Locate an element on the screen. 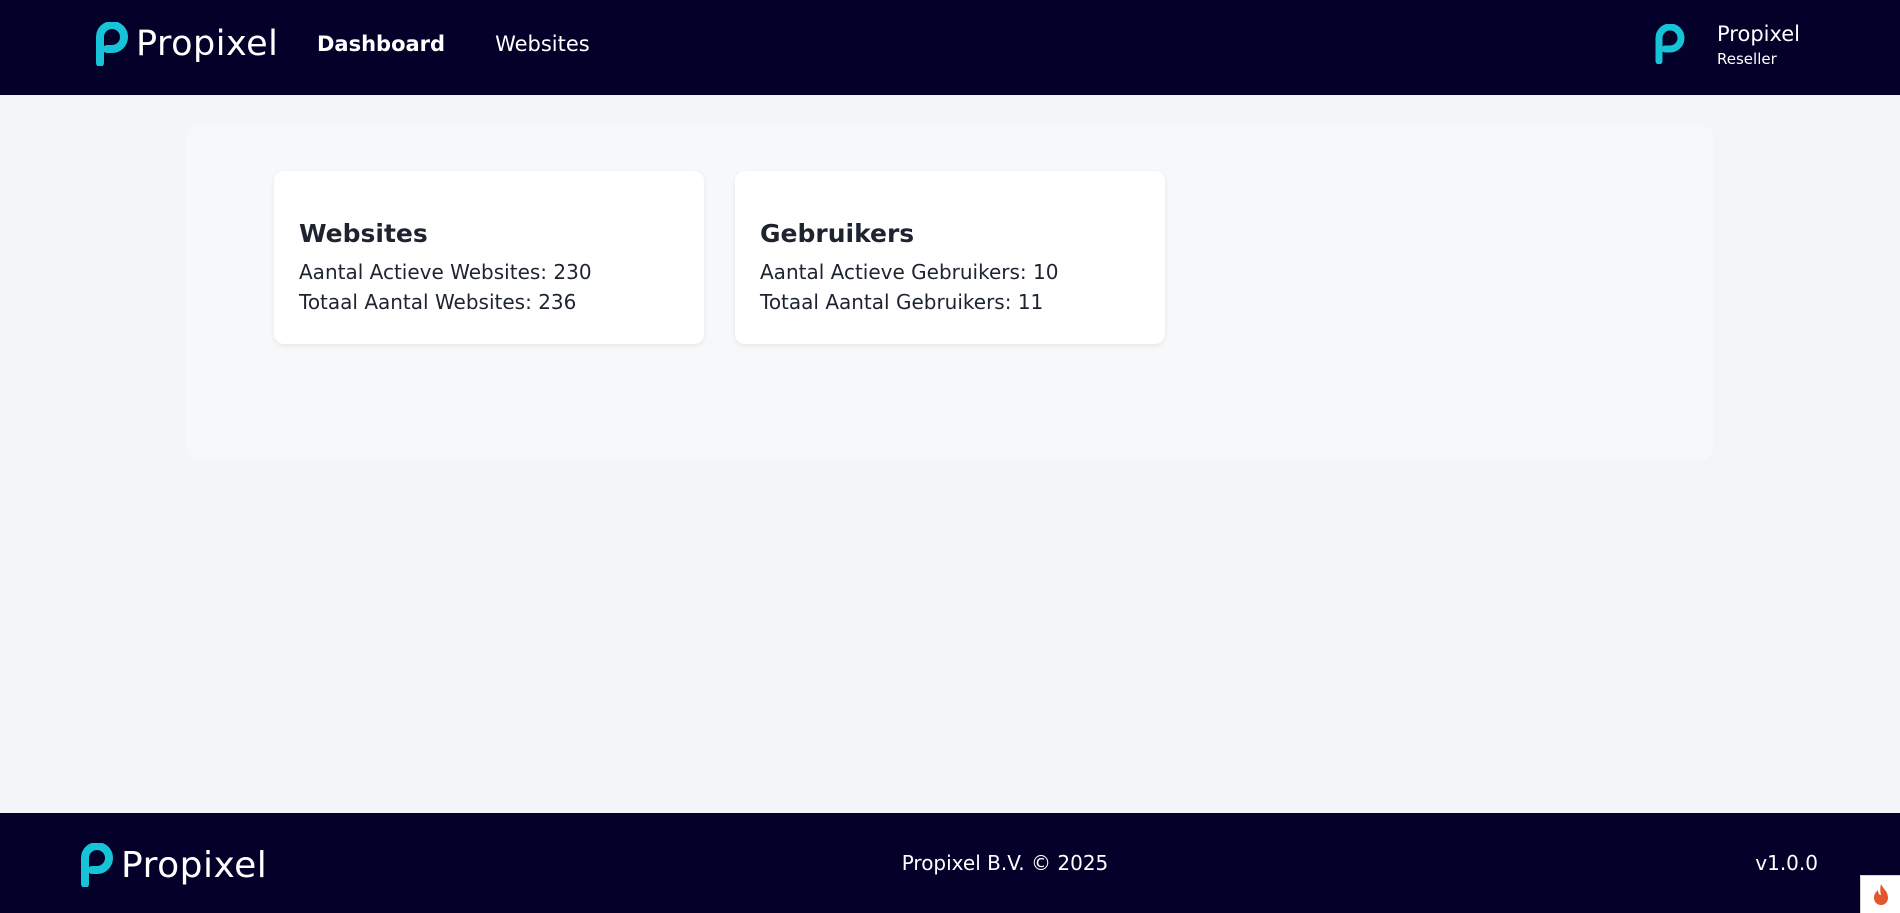  copyright-text: Propixel B.V. © 2025 is located at coordinates (1005, 863).